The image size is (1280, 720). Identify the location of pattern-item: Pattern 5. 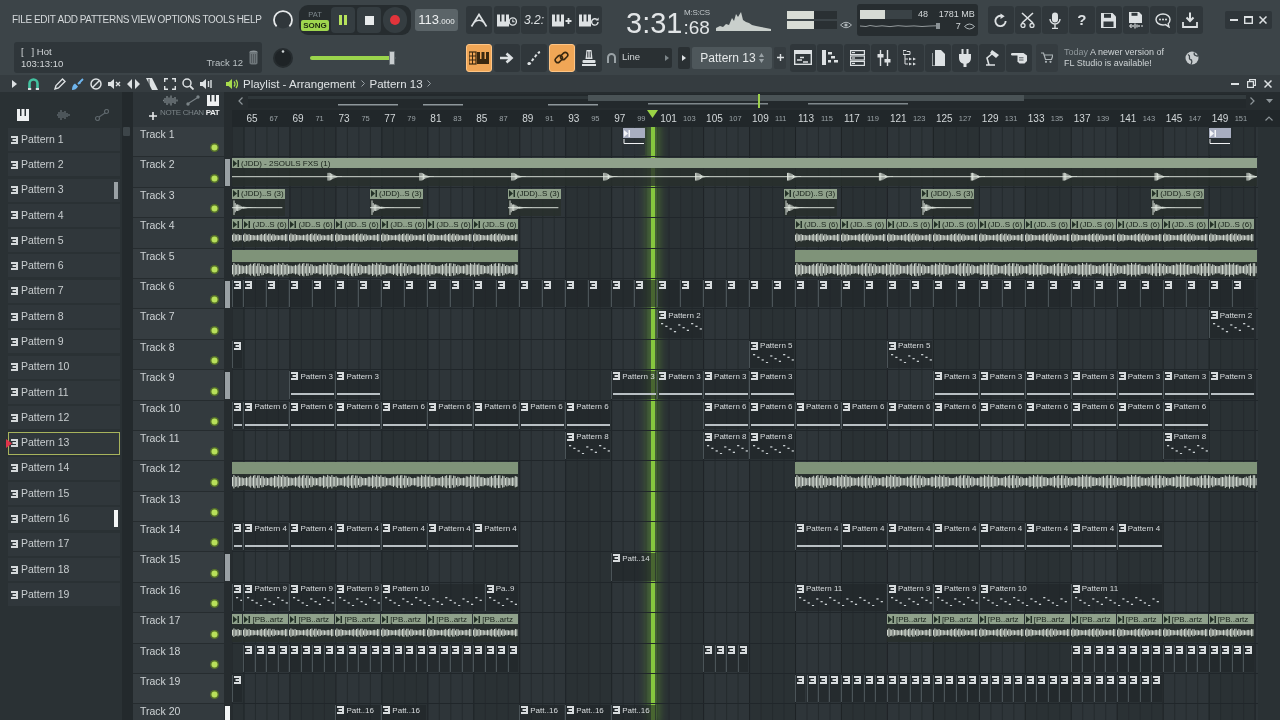
(64, 241).